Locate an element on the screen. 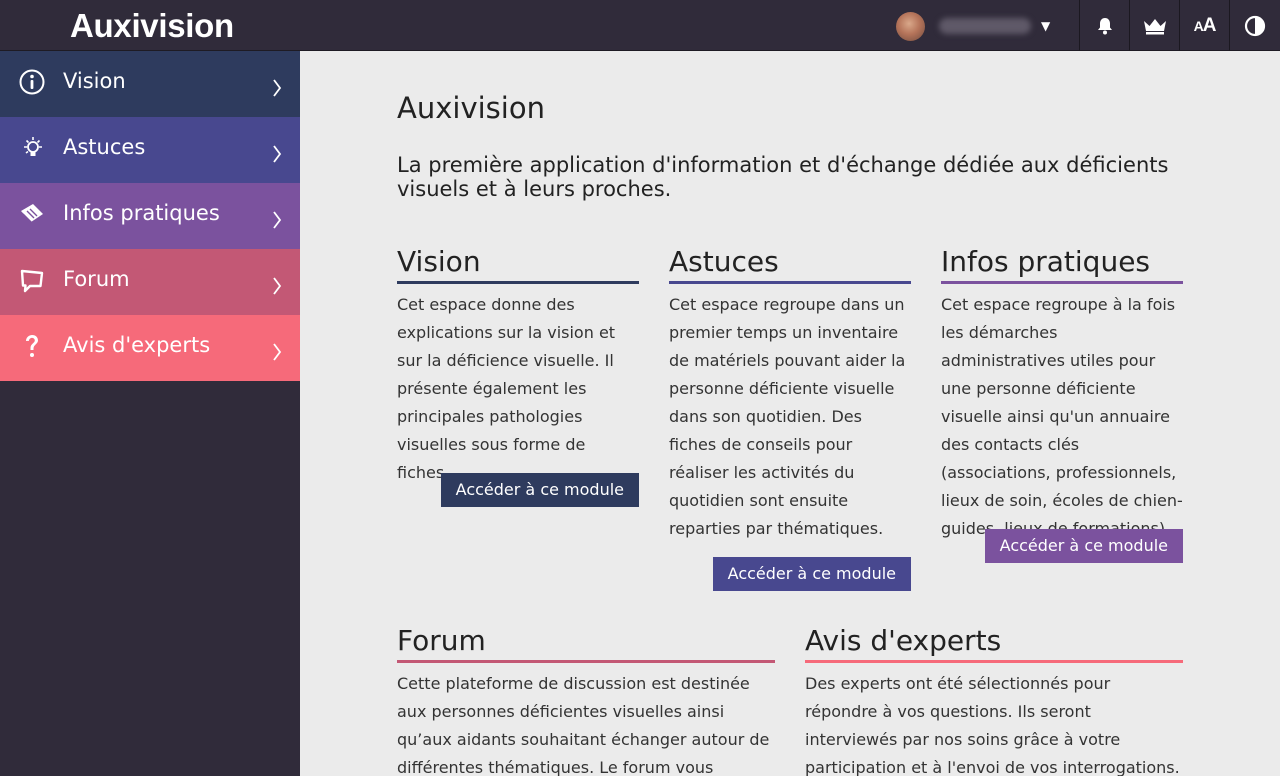 Image resolution: width=1280 pixels, height=776 pixels. card-title: Infos pratiques is located at coordinates (1062, 264).